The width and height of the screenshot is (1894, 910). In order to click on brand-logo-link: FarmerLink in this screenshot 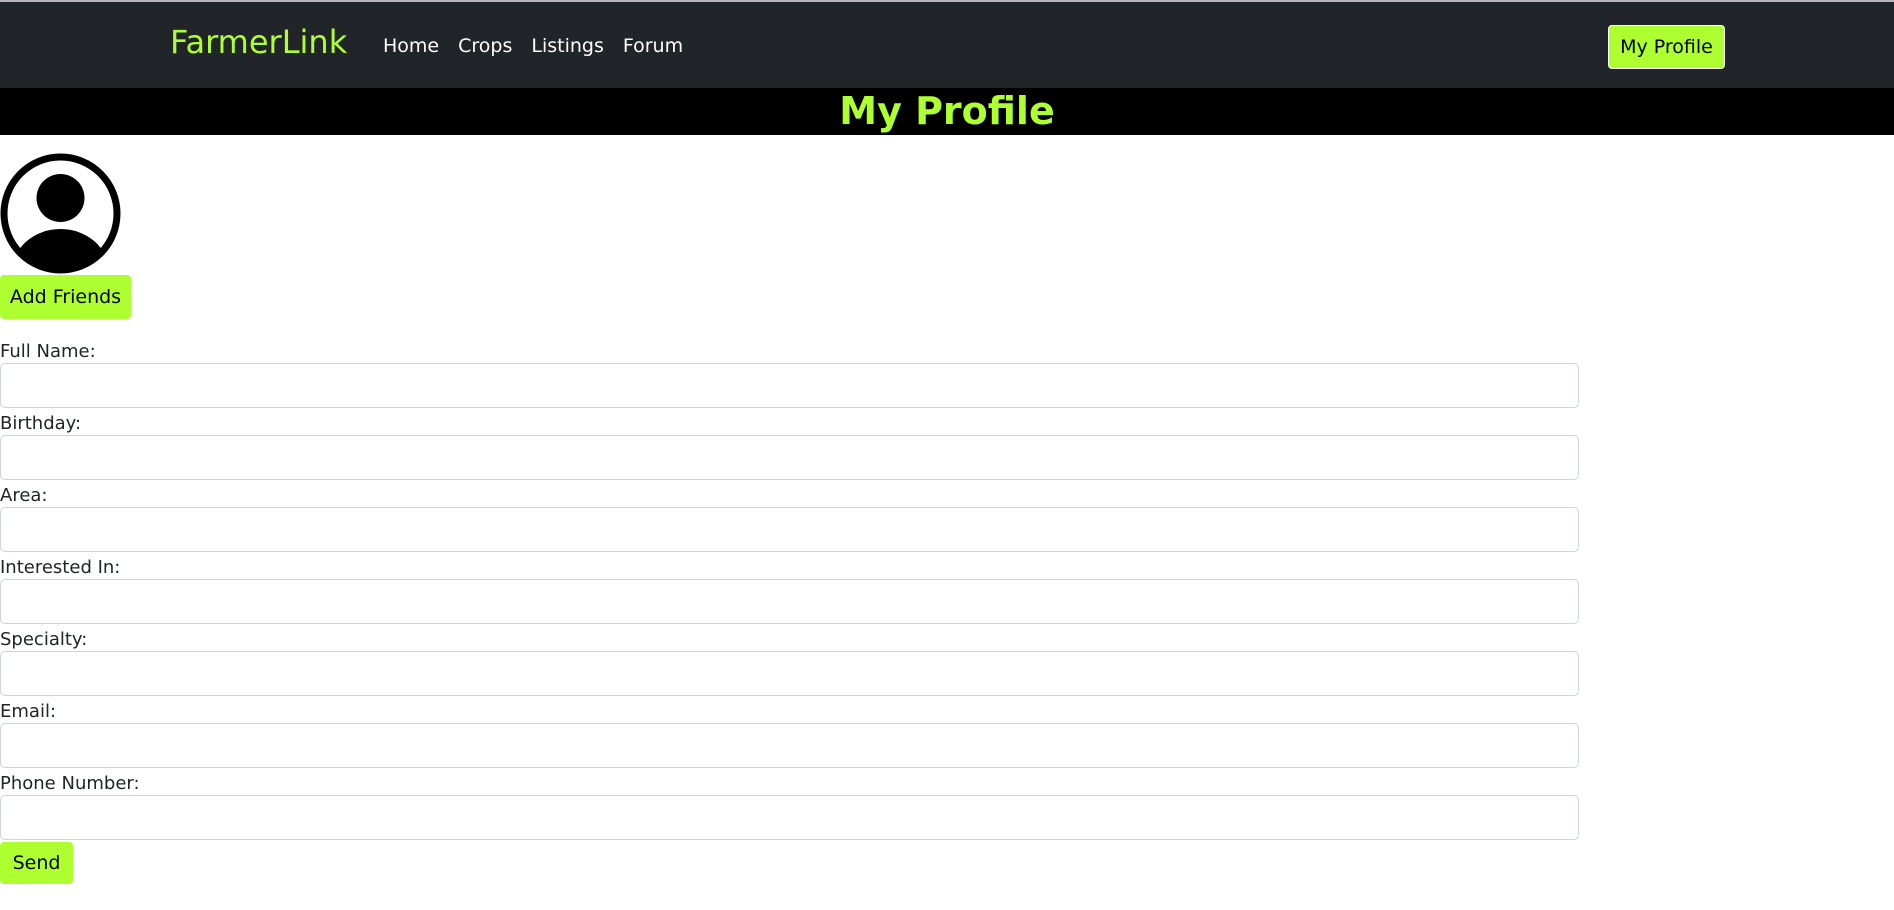, I will do `click(258, 42)`.